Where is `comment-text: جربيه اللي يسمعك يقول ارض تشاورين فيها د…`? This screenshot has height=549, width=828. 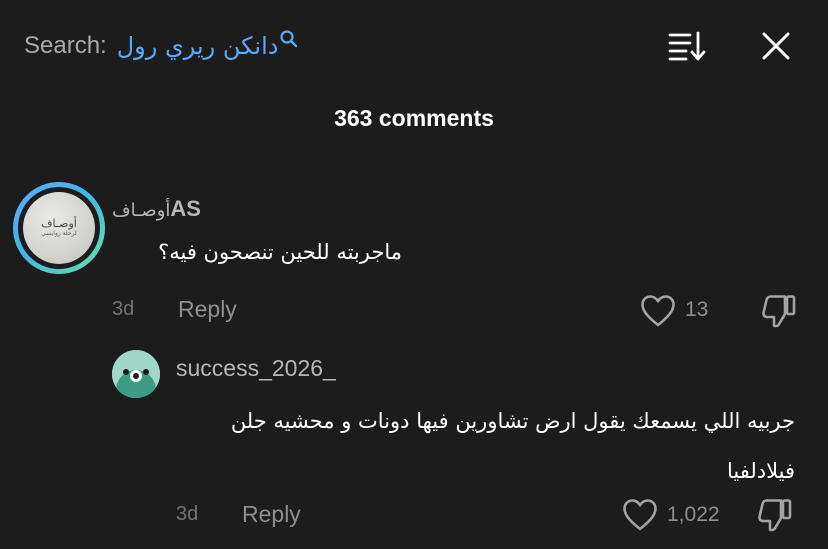 comment-text: جربيه اللي يسمعك يقول ارض تشاورين فيها د… is located at coordinates (512, 446).